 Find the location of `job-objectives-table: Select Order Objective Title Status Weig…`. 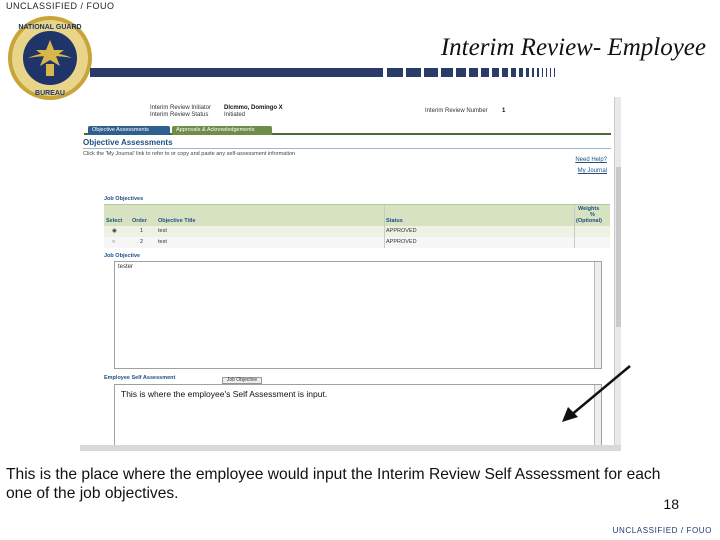

job-objectives-table: Select Order Objective Title Status Weig… is located at coordinates (357, 226).